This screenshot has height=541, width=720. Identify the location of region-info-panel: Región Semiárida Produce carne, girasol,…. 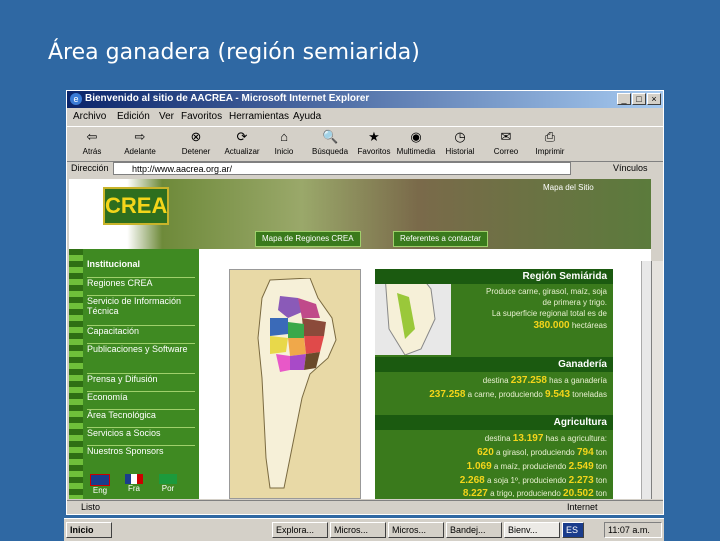
(494, 383).